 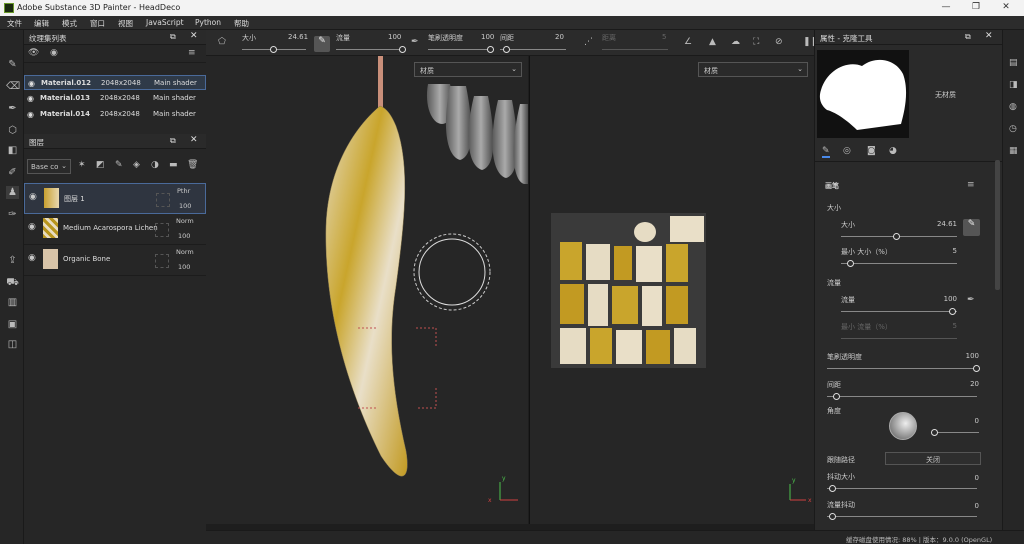 I want to click on menu-python: Python, so click(x=208, y=22).